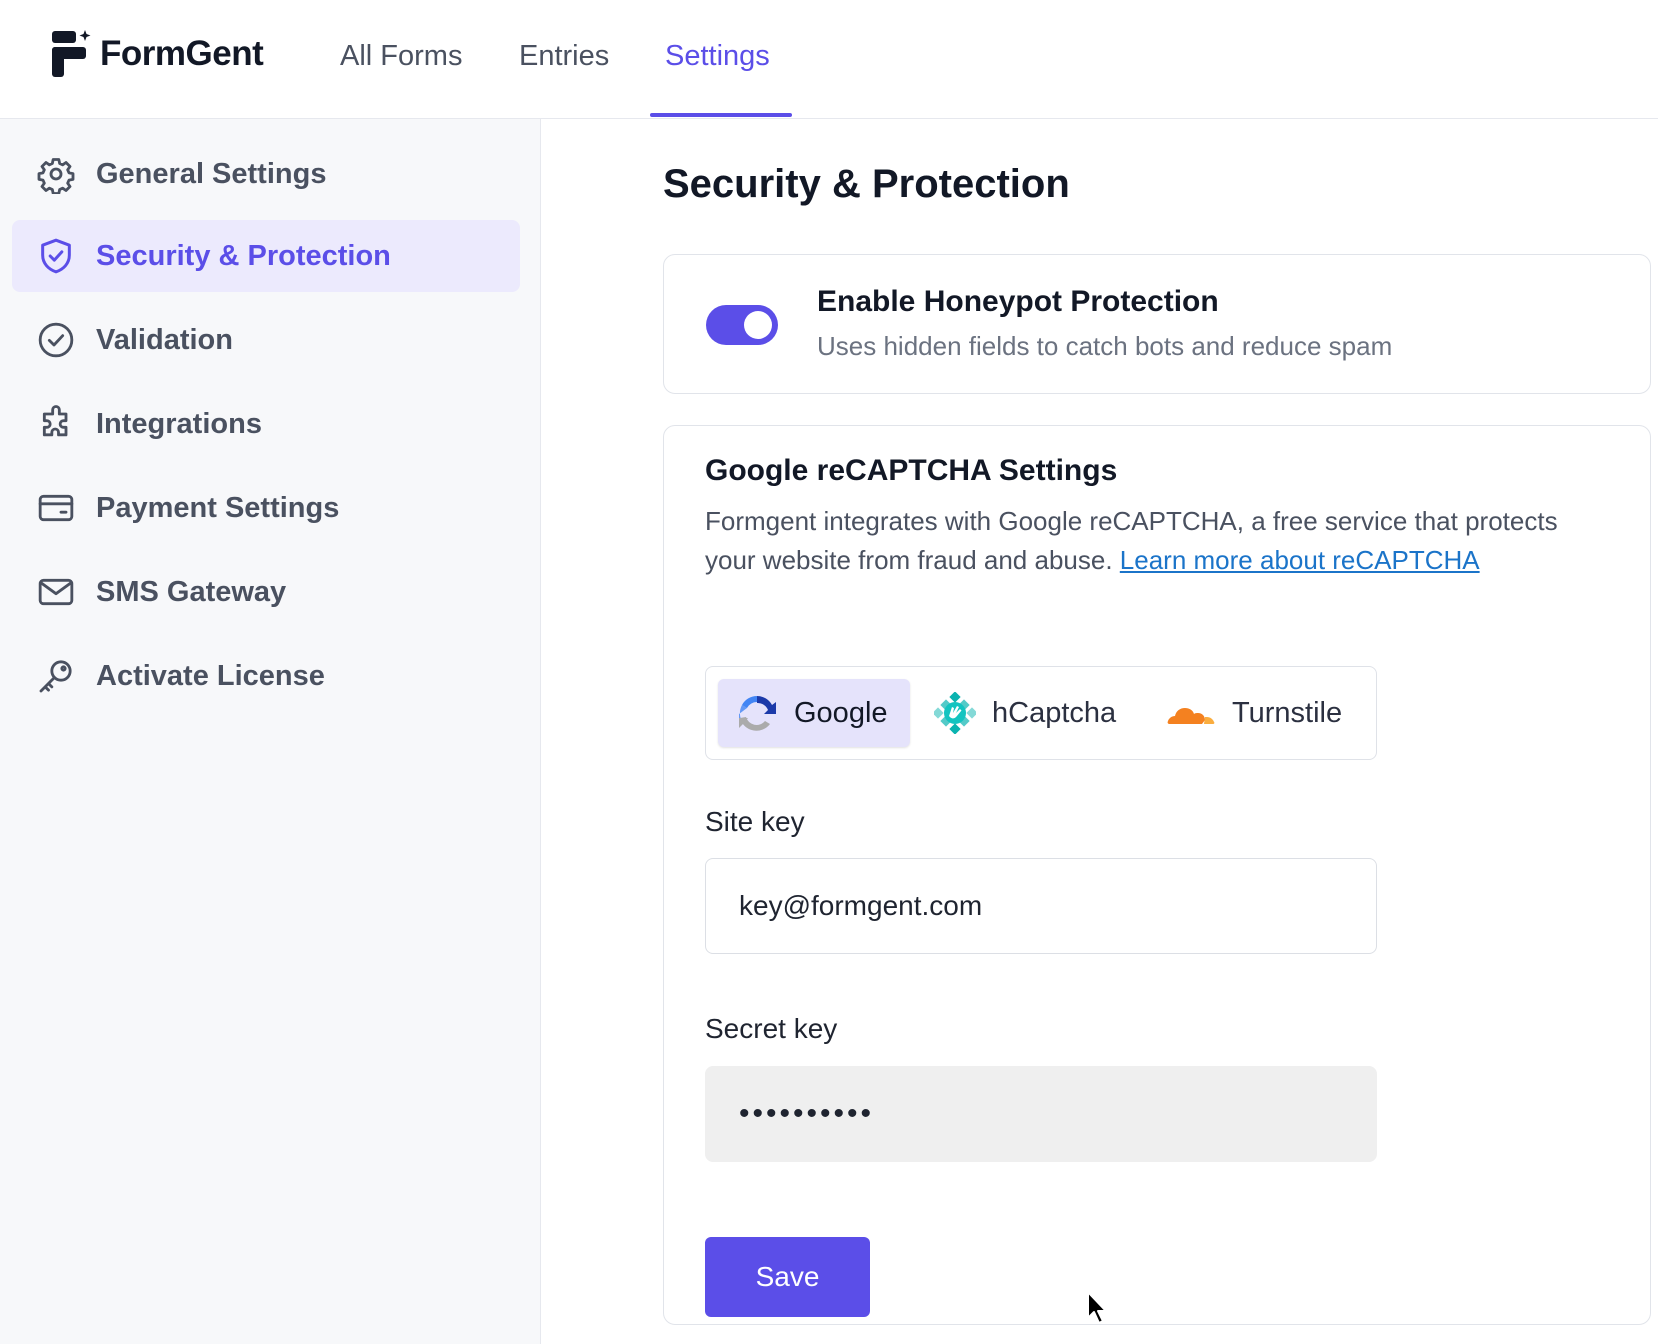 This screenshot has width=1658, height=1344. I want to click on formgent-logo: FormGent, so click(157, 54).